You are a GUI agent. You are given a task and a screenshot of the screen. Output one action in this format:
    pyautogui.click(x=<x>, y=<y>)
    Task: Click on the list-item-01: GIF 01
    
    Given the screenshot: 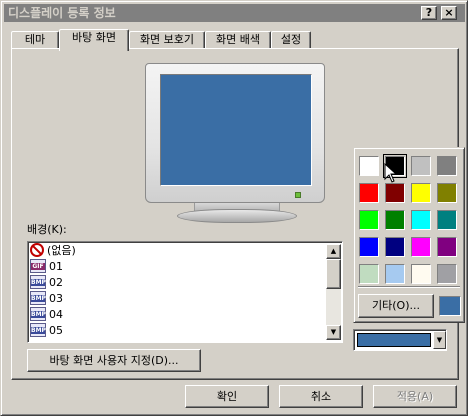 What is the action you would take?
    pyautogui.click(x=178, y=267)
    